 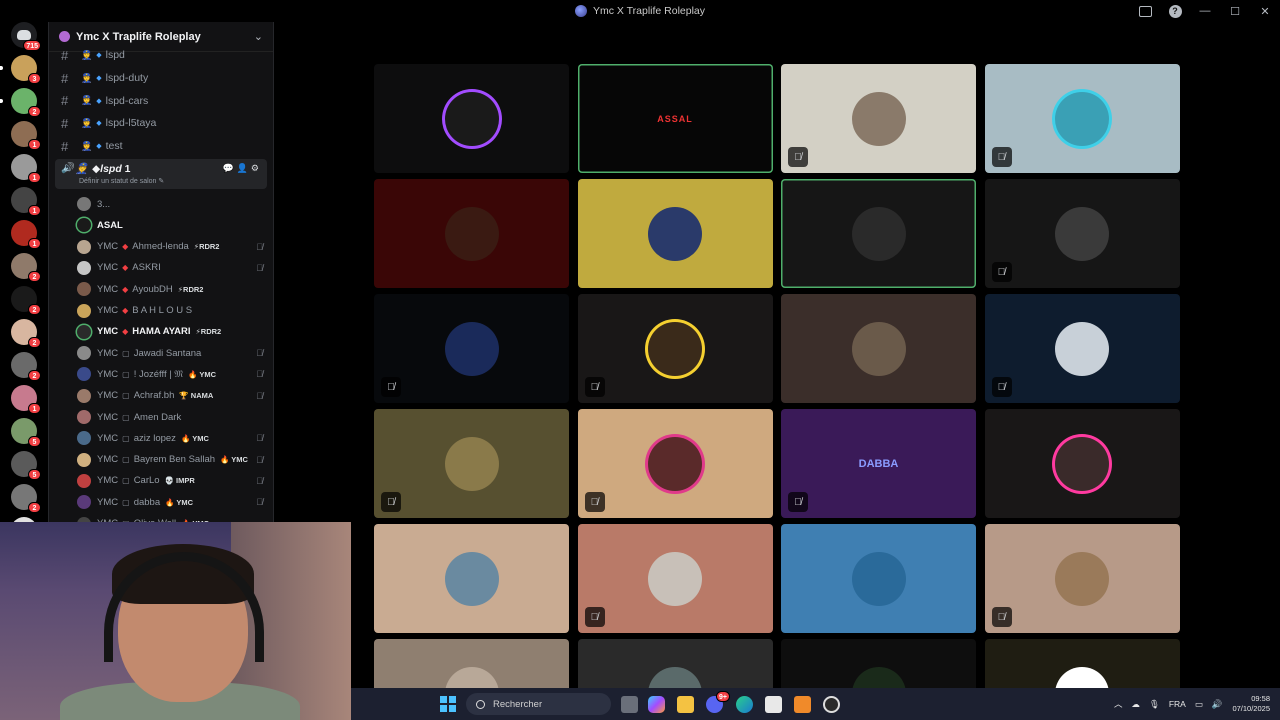 What do you see at coordinates (114, 146) in the screenshot?
I see `channel-name: test` at bounding box center [114, 146].